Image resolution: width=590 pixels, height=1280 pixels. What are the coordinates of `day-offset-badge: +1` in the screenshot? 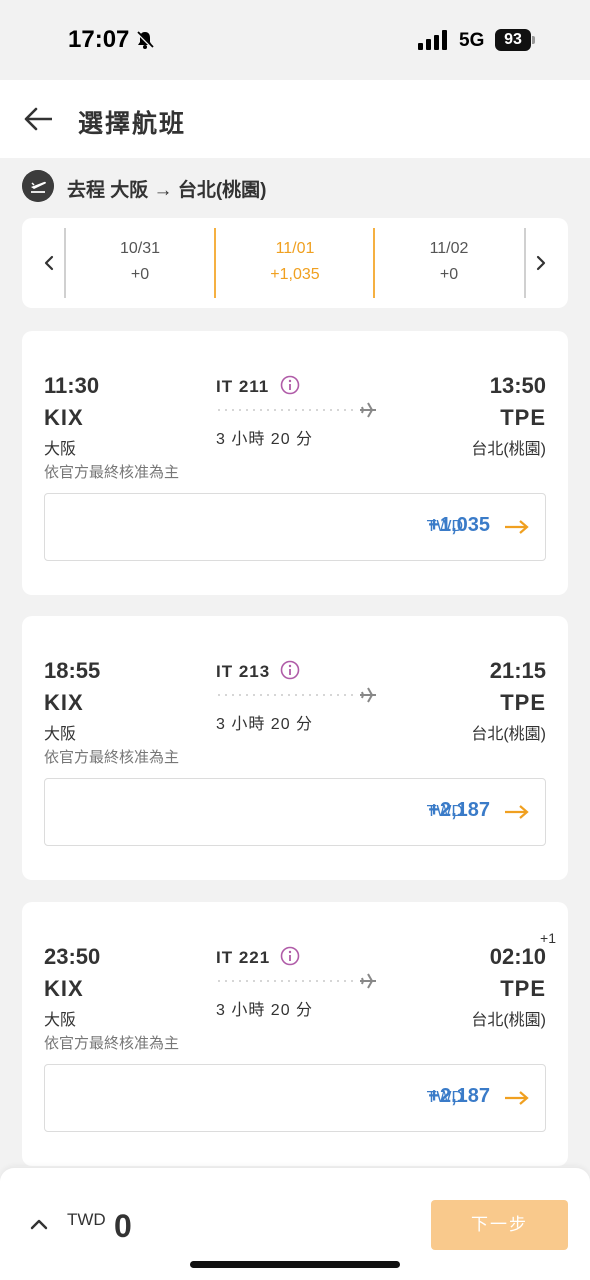 It's located at (548, 938).